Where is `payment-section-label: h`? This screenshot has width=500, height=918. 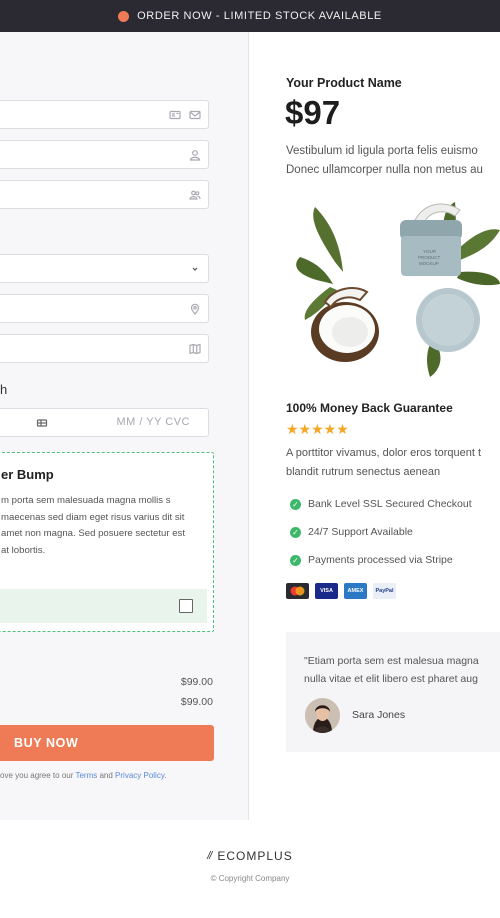
payment-section-label: h is located at coordinates (4, 389).